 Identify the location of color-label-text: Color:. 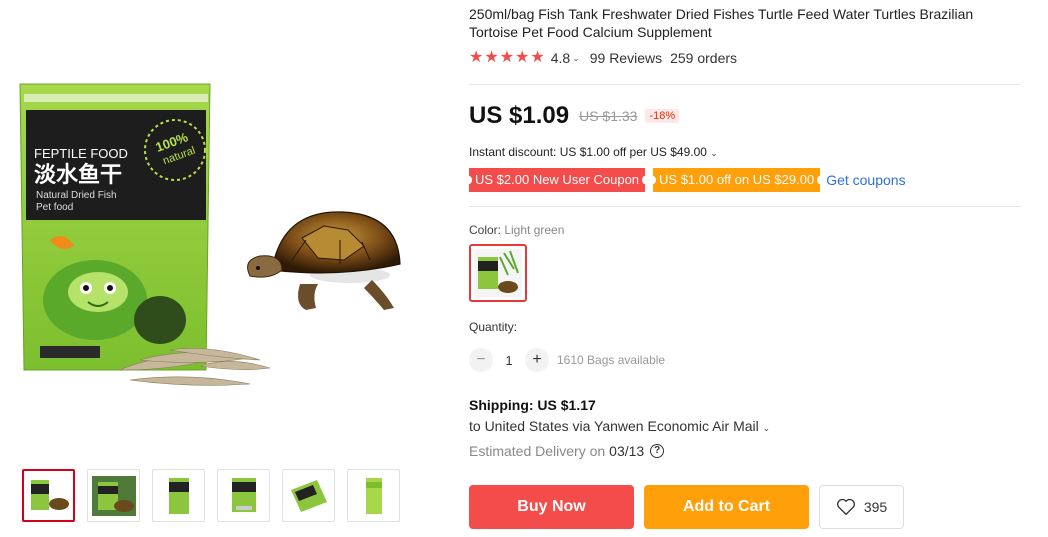
(487, 230).